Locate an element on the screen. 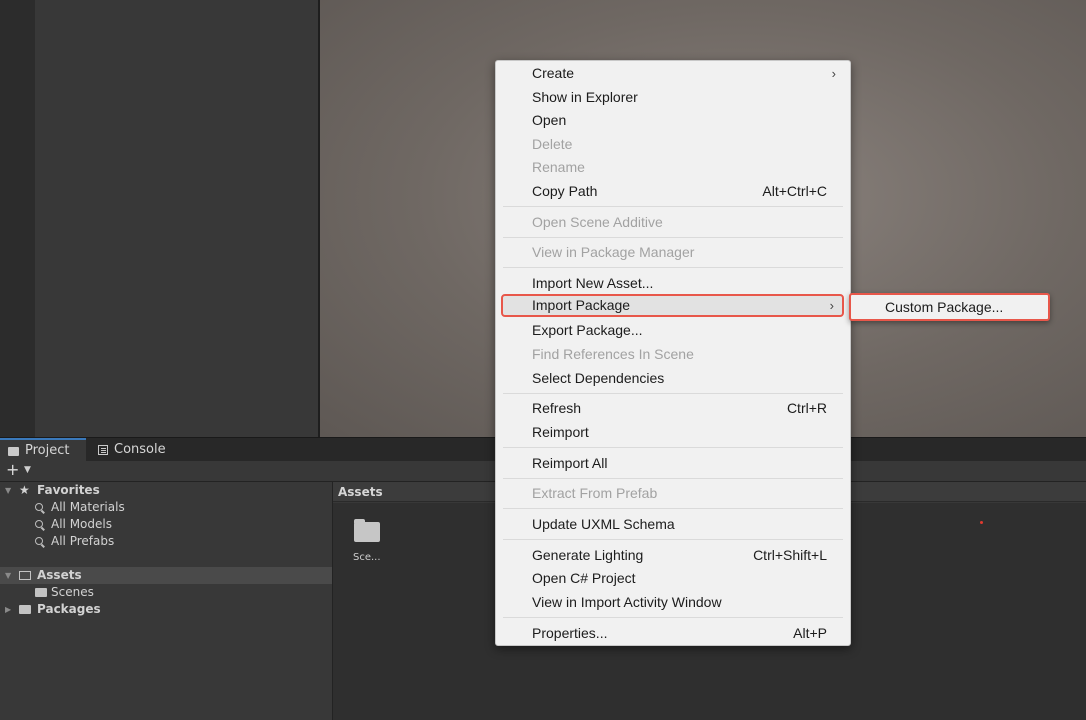 The image size is (1086, 720). tree-label: Favorites is located at coordinates (68, 490).